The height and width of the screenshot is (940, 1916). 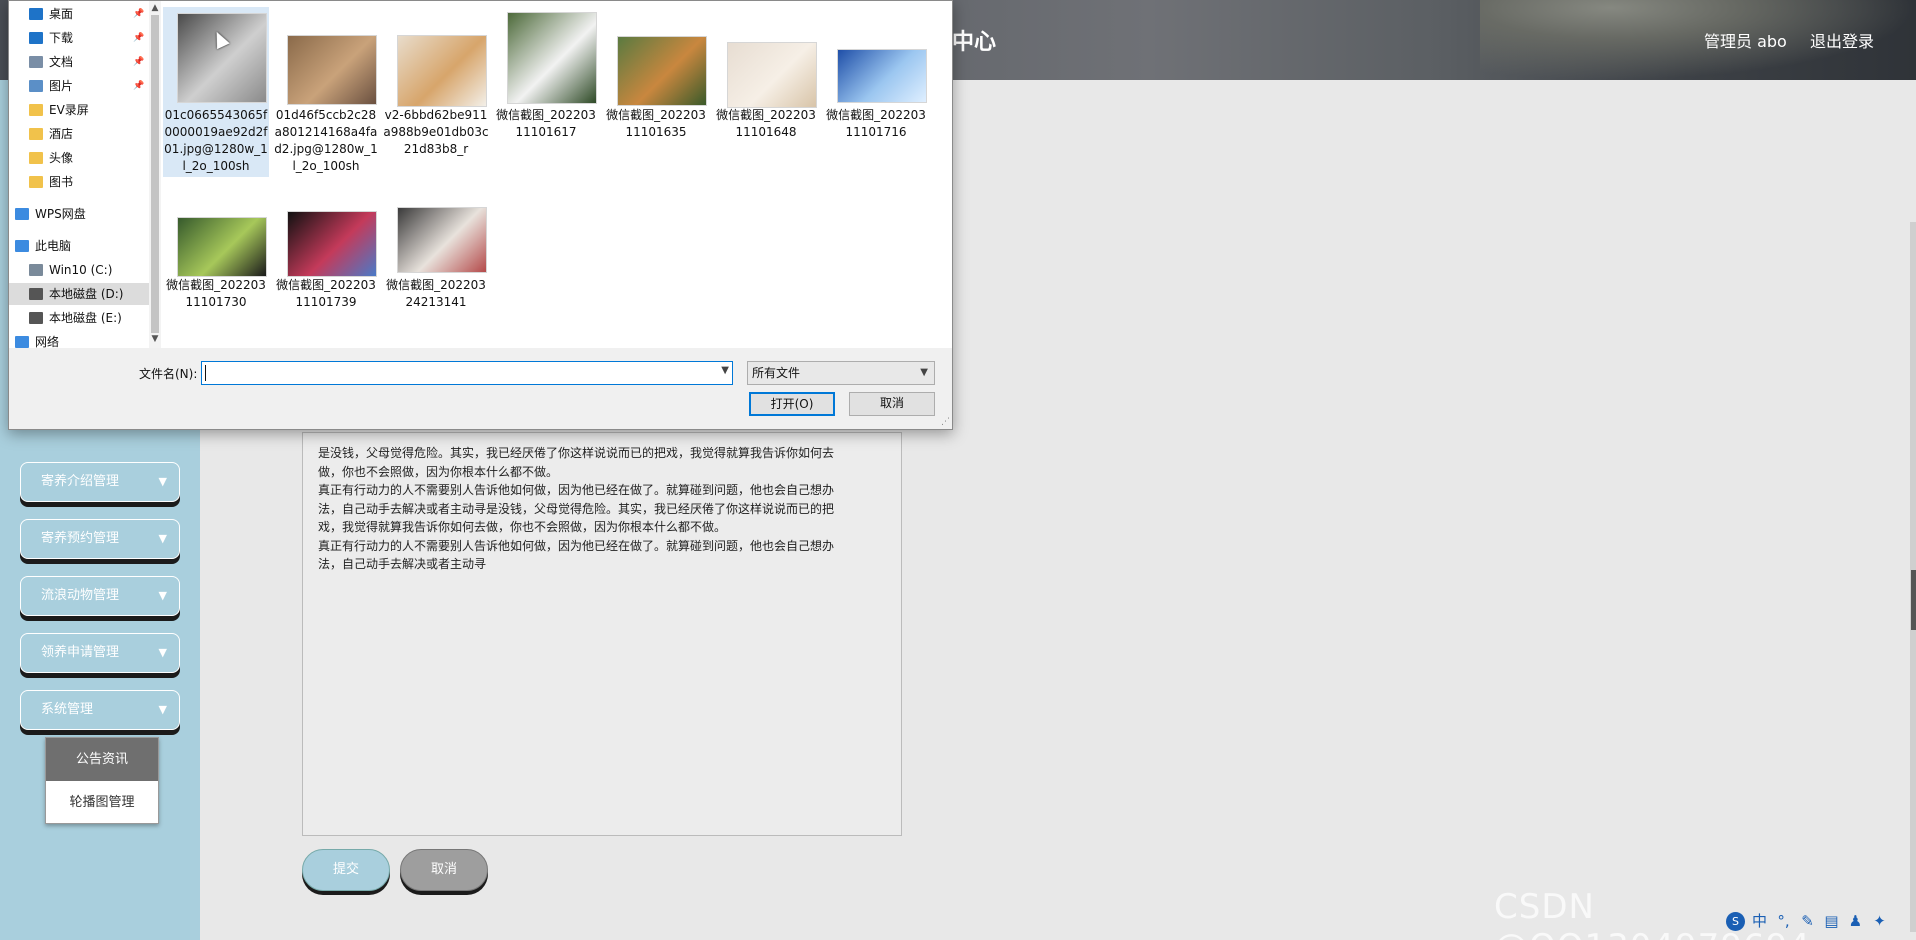 What do you see at coordinates (79, 342) in the screenshot?
I see `nav-item: 网络` at bounding box center [79, 342].